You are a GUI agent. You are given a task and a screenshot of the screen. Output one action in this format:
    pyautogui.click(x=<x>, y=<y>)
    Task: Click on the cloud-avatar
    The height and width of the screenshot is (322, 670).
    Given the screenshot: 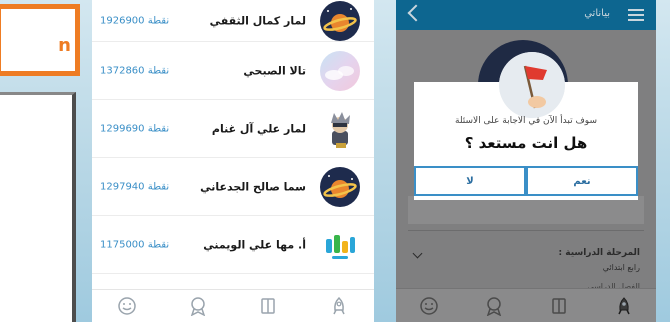 What is the action you would take?
    pyautogui.click(x=340, y=70)
    